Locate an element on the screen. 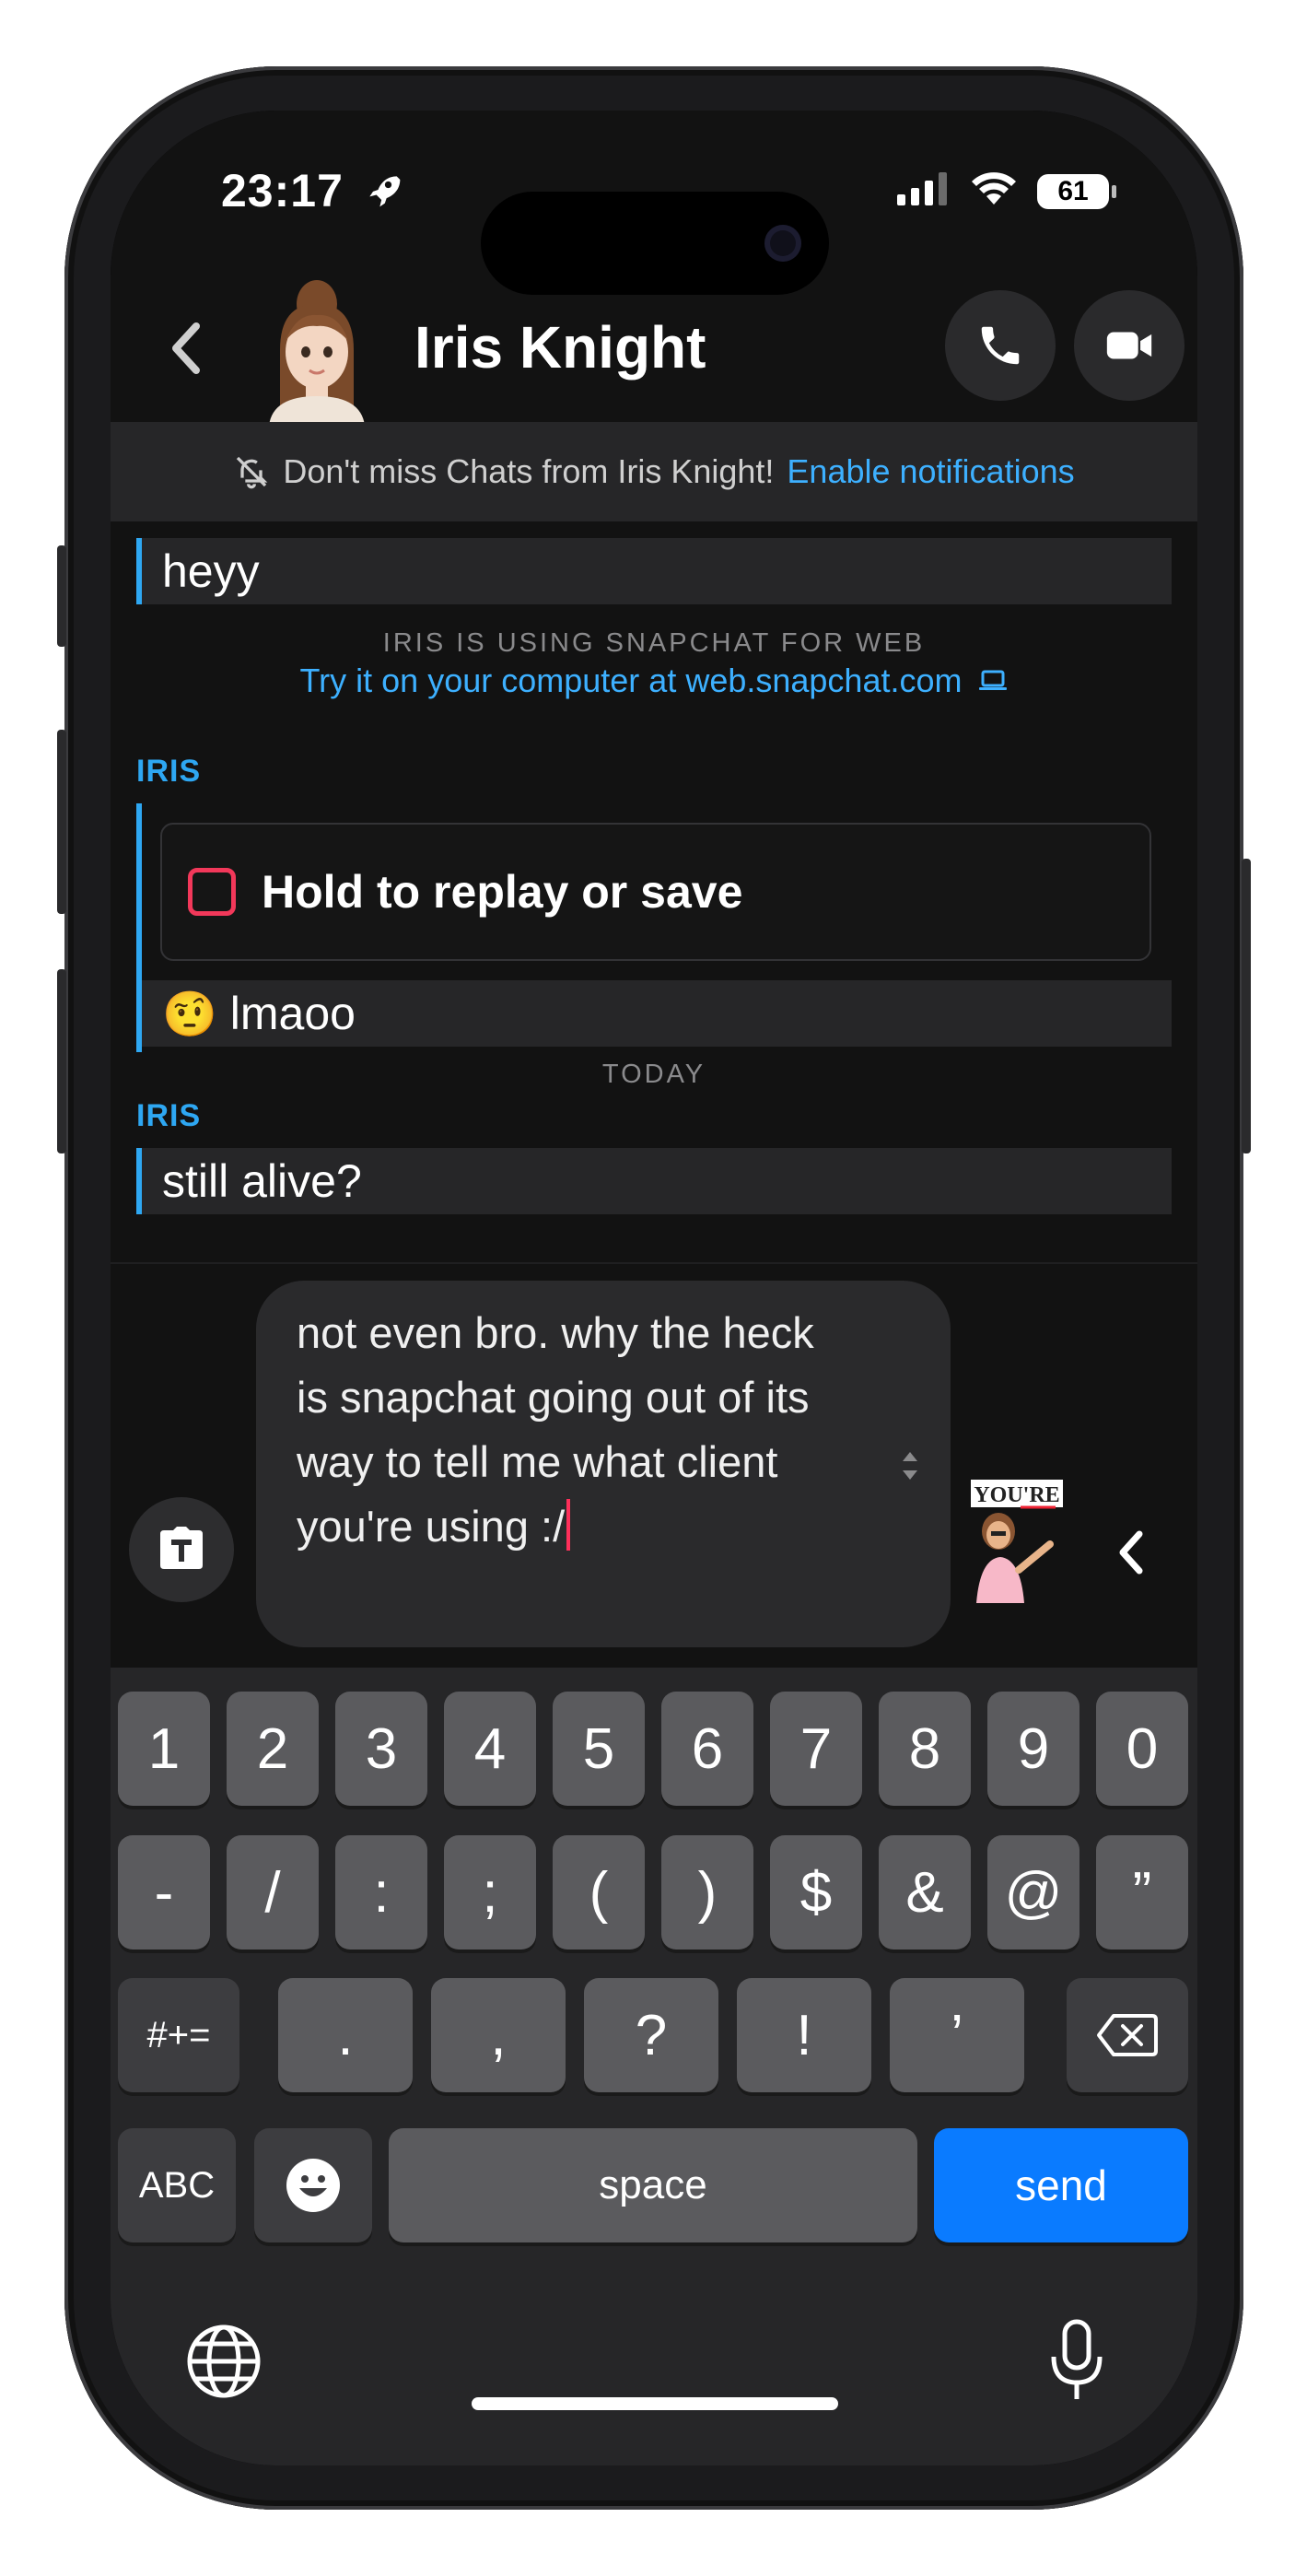 This screenshot has height=2576, width=1307. key: / is located at coordinates (273, 1892).